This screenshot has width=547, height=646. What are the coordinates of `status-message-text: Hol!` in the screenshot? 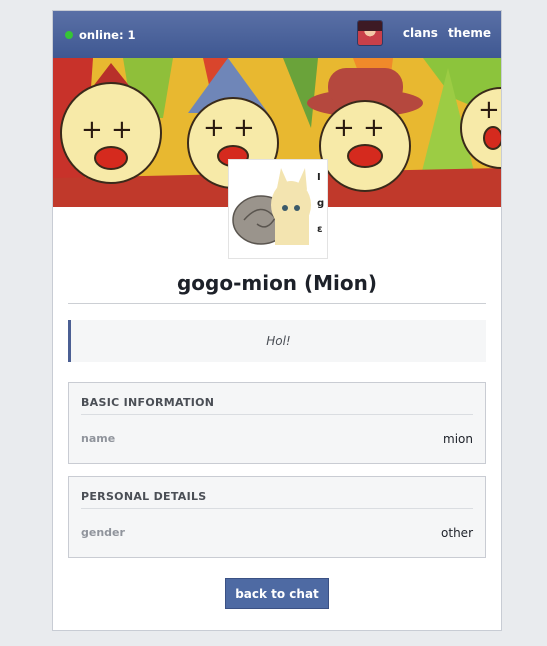 It's located at (278, 341).